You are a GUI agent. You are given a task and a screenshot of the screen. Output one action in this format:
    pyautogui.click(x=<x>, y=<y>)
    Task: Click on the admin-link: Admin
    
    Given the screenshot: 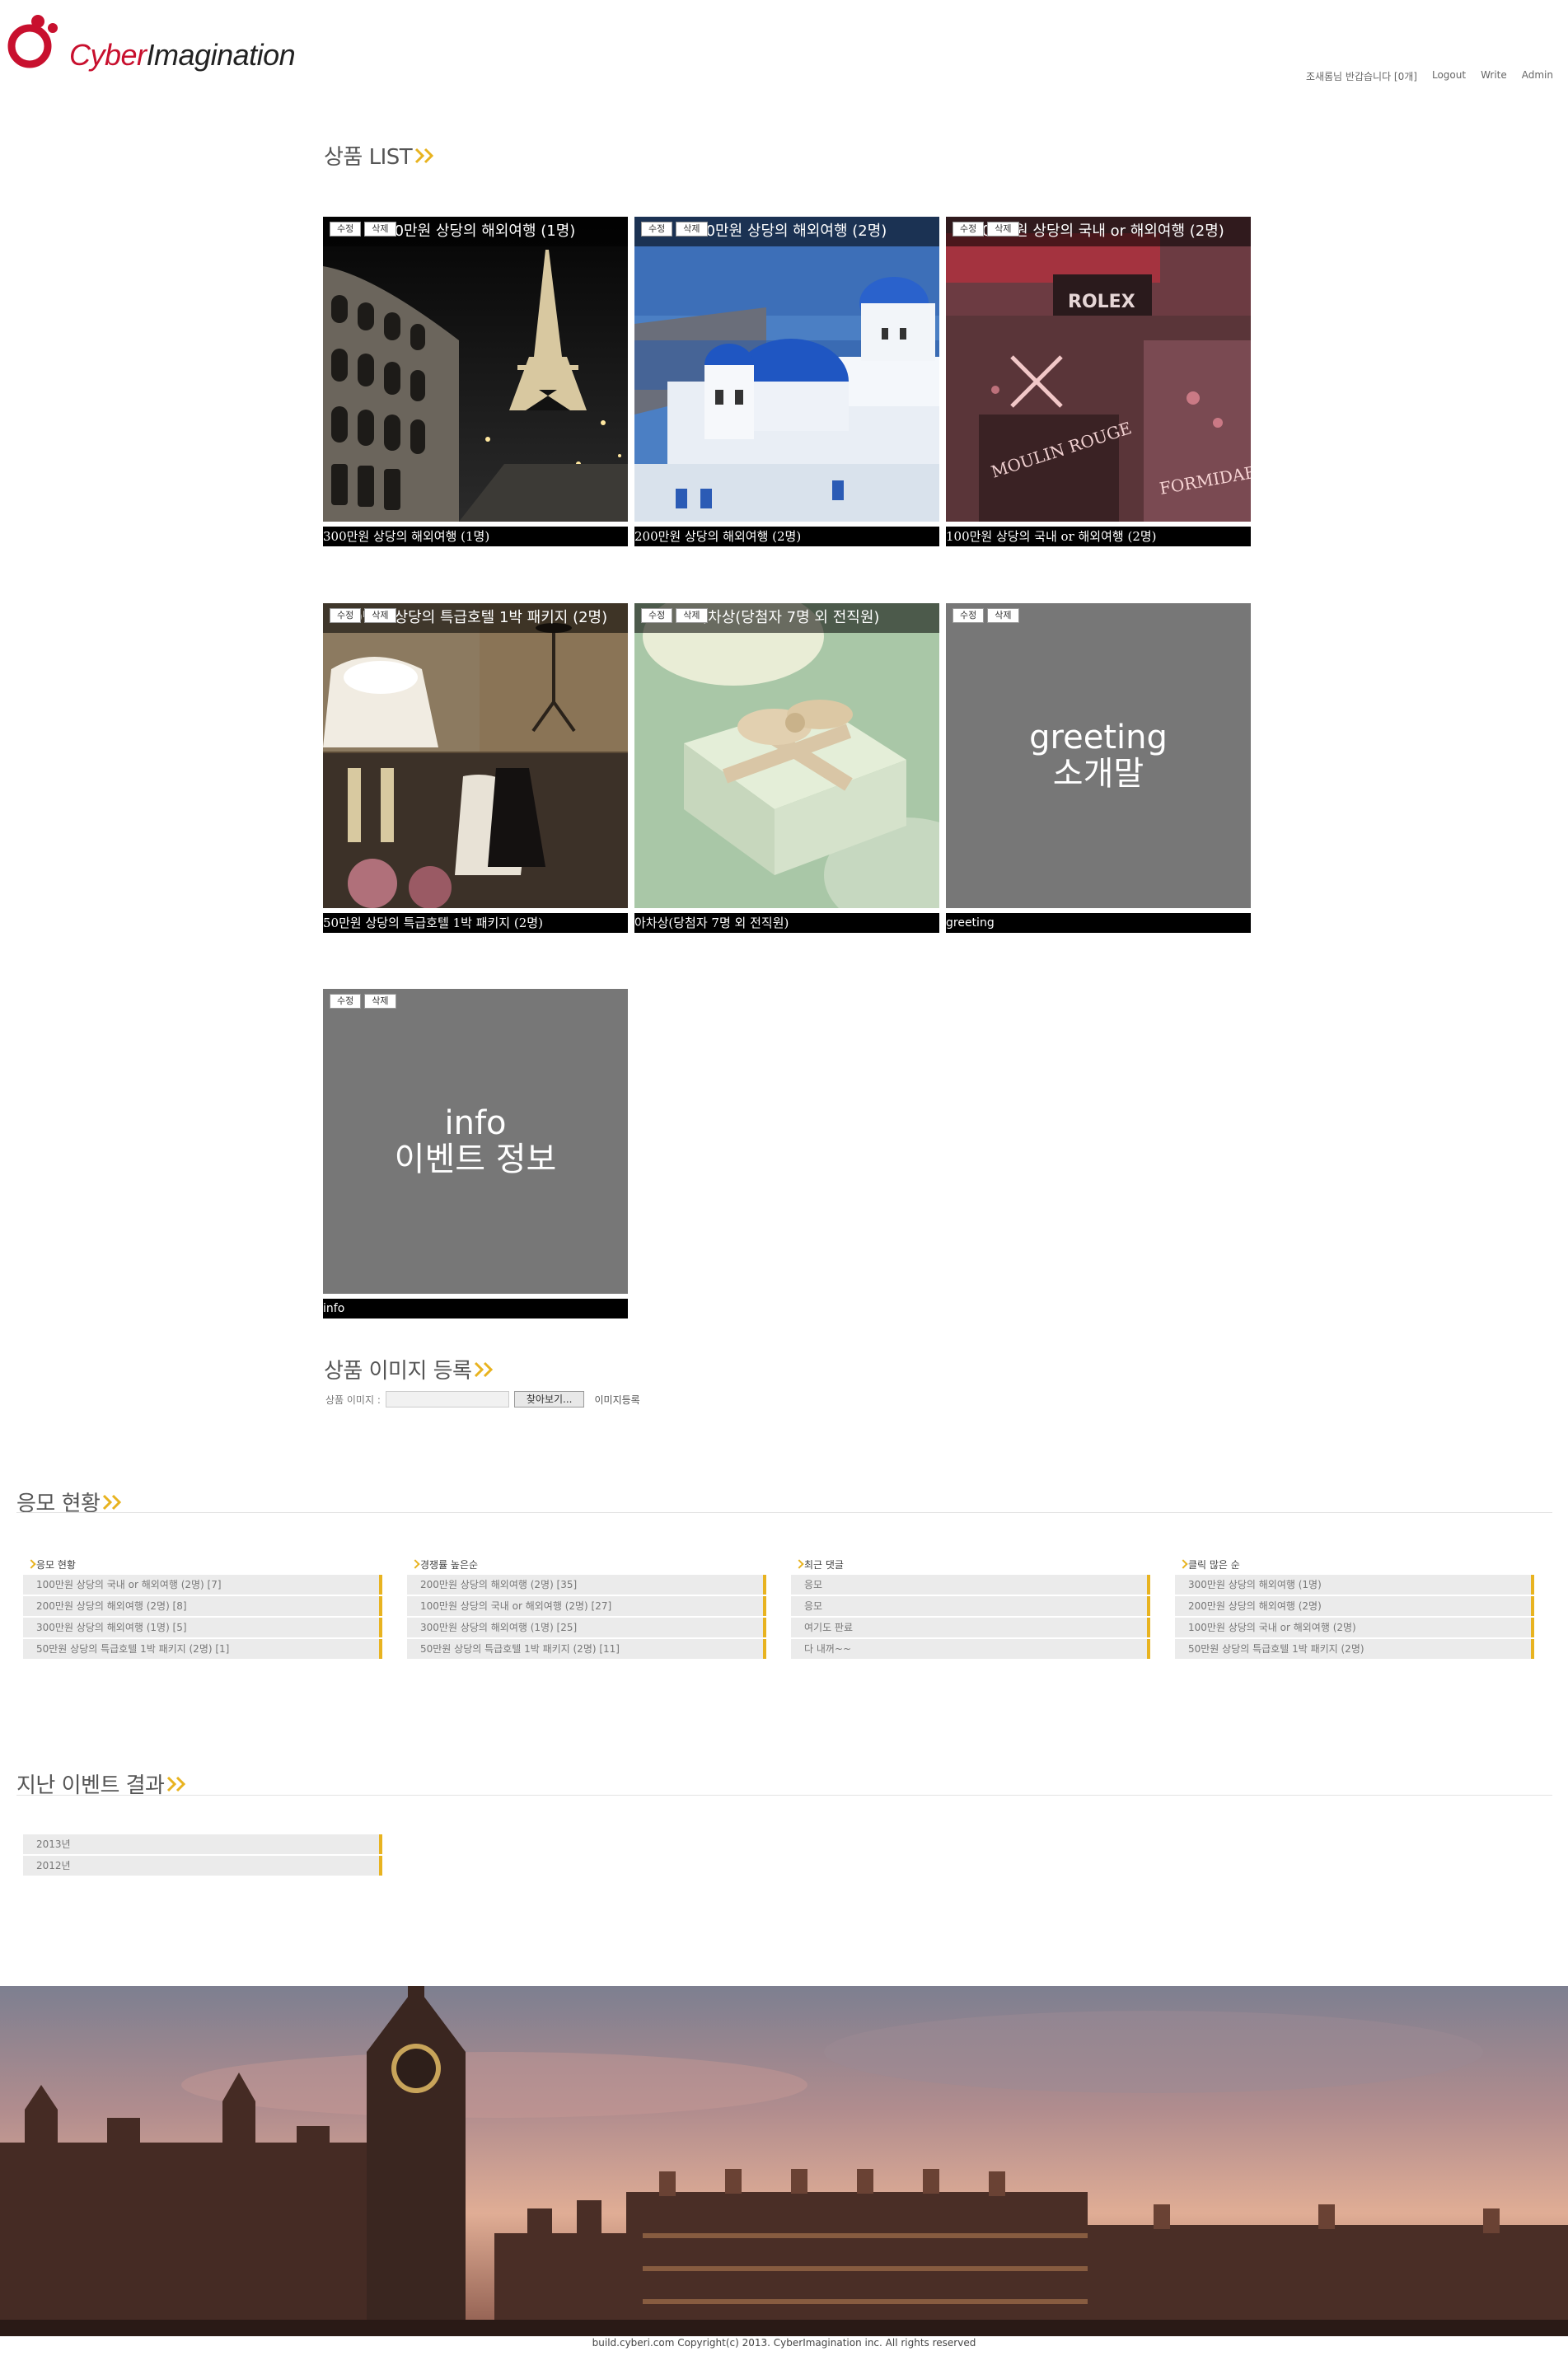 What is the action you would take?
    pyautogui.click(x=1537, y=76)
    